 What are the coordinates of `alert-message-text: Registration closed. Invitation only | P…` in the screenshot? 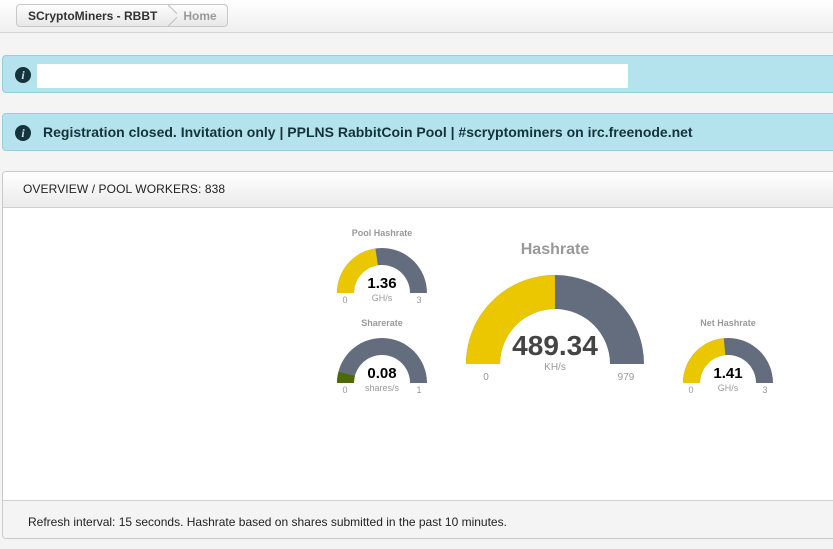 It's located at (368, 132).